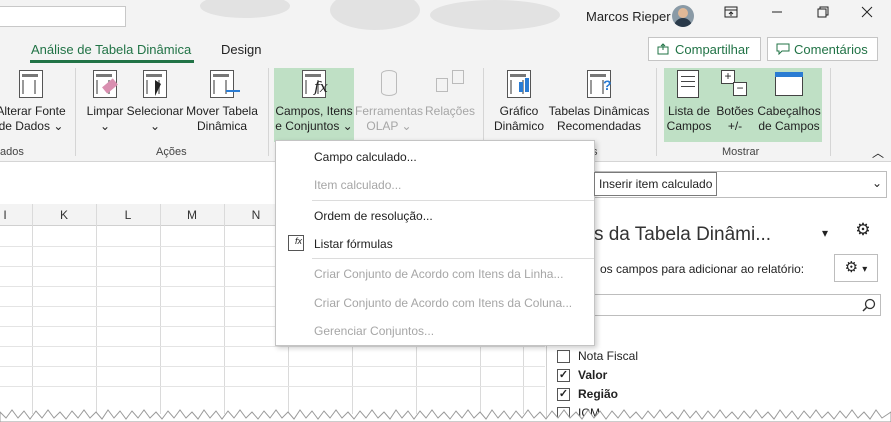 Image resolution: width=891 pixels, height=422 pixels. What do you see at coordinates (128, 215) in the screenshot?
I see `column-header: L` at bounding box center [128, 215].